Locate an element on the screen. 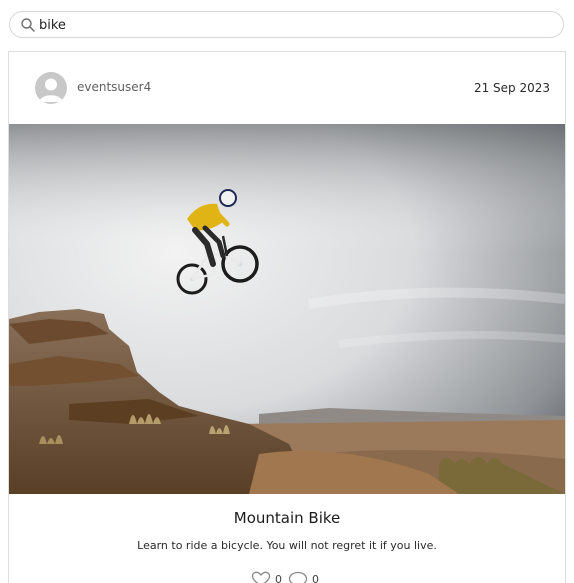 Image resolution: width=574 pixels, height=583 pixels. avatar is located at coordinates (51, 88).